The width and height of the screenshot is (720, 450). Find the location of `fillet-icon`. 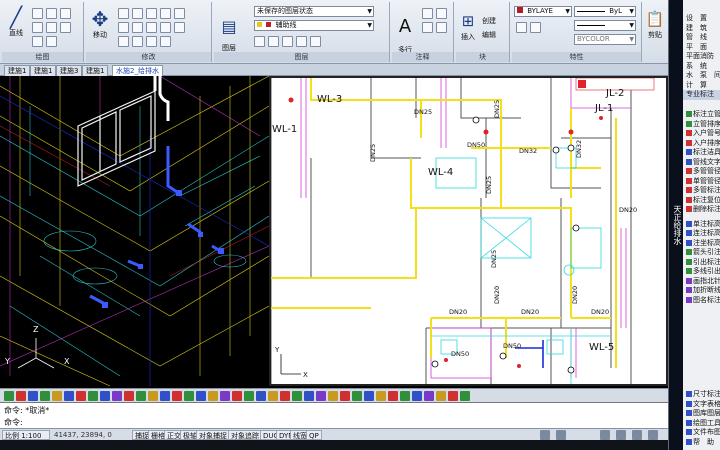

fillet-icon is located at coordinates (165, 13).